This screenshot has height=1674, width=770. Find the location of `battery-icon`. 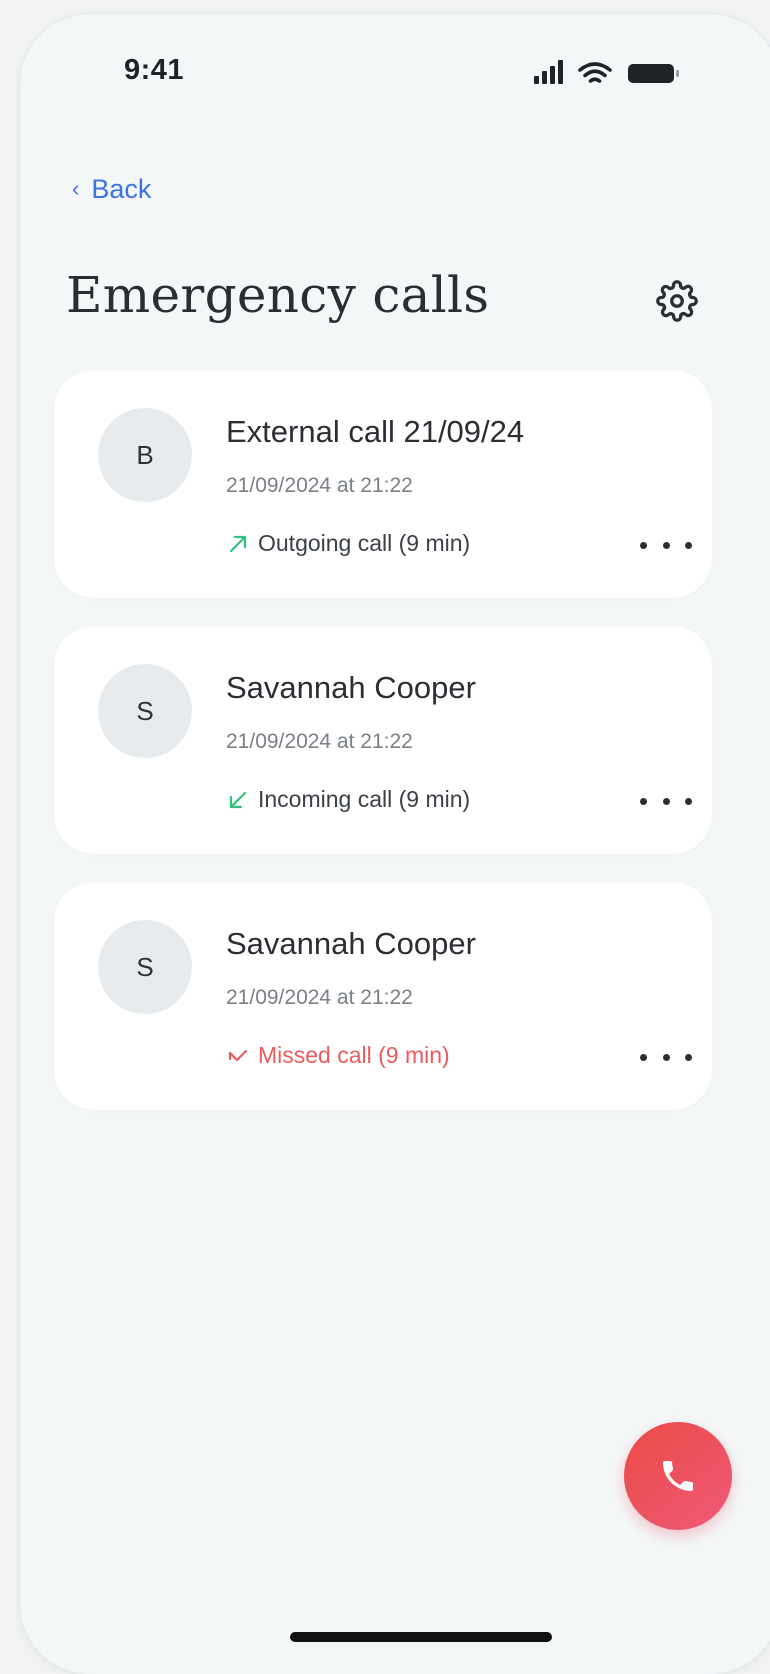

battery-icon is located at coordinates (653, 73).